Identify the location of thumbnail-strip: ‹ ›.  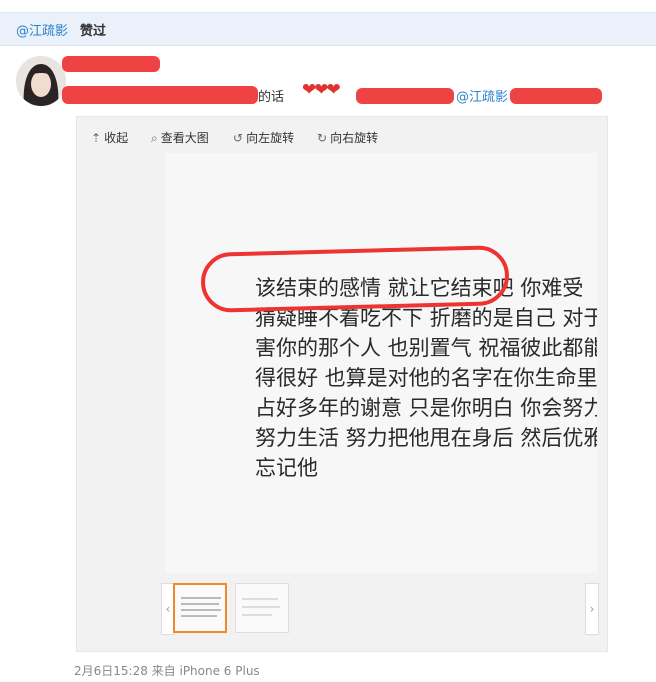
(381, 609).